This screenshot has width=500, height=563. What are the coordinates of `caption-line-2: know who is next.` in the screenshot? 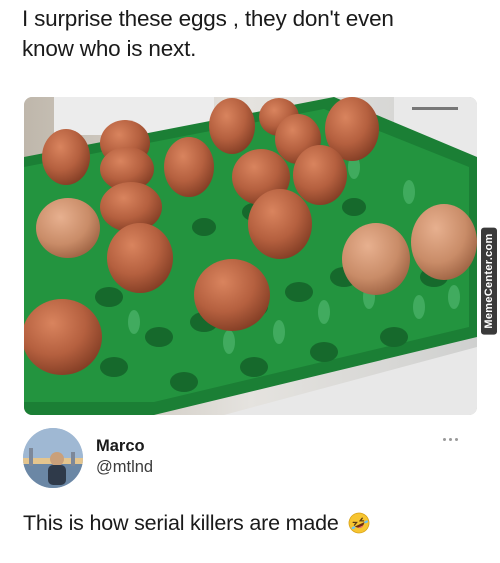 It's located at (109, 48).